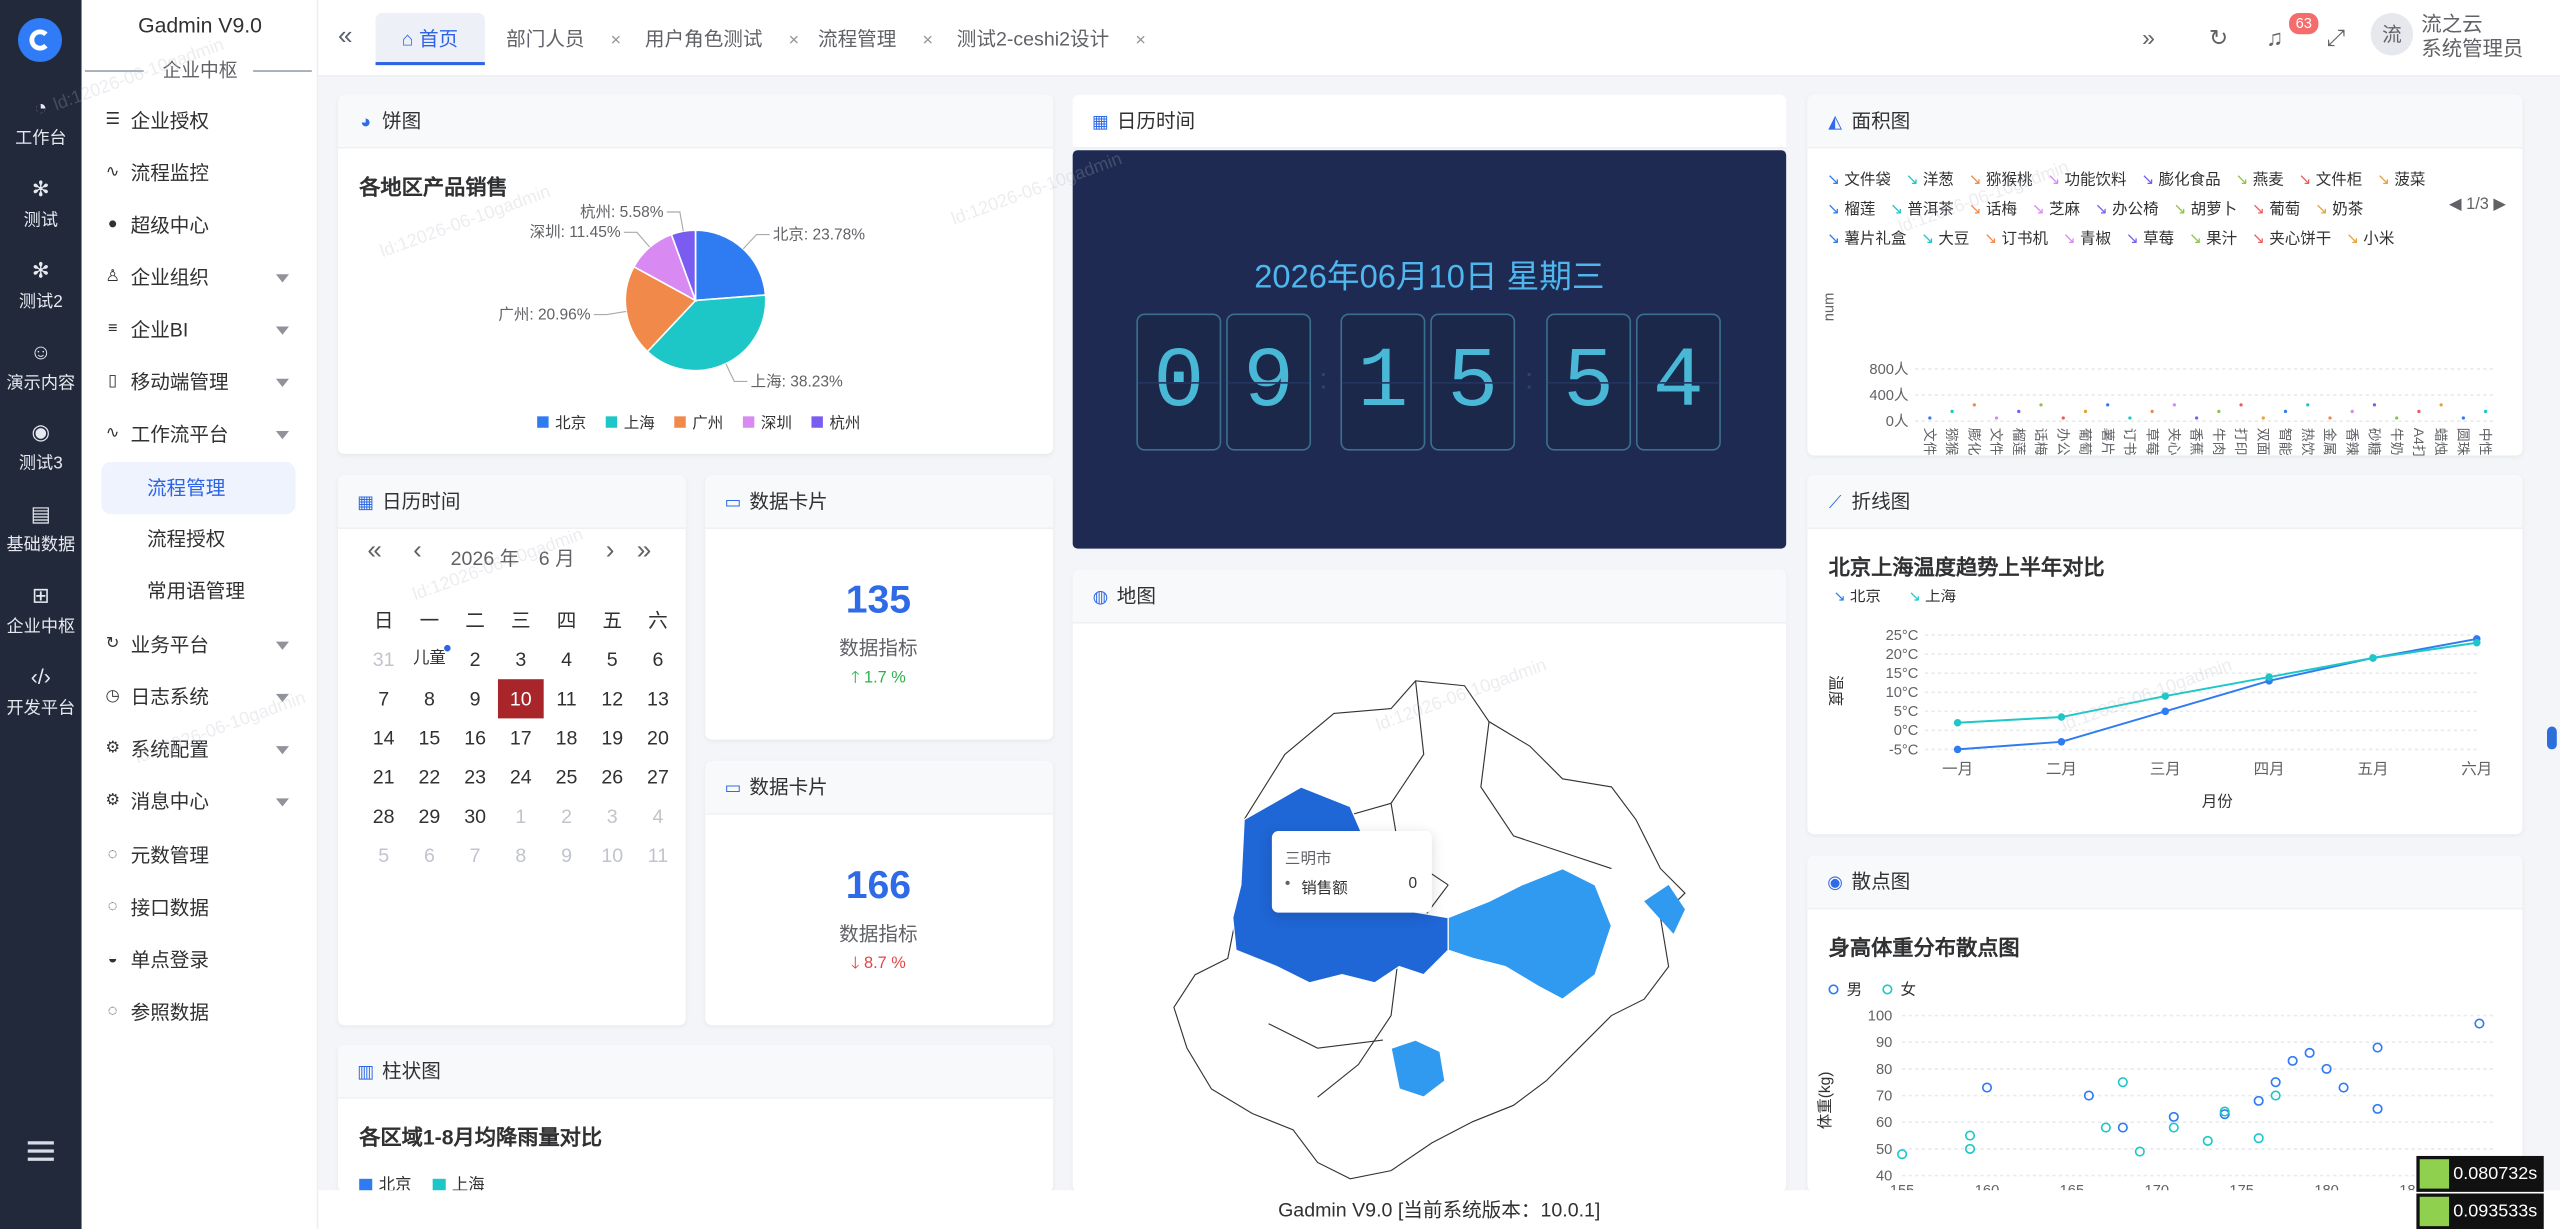  Describe the element at coordinates (200, 120) in the screenshot. I see `menu-item: ☰ 企业授权` at that location.